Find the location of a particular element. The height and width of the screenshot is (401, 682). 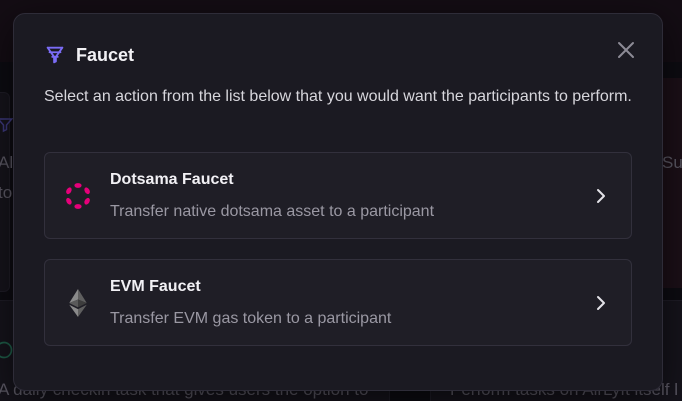

background-text: to is located at coordinates (6, 192).